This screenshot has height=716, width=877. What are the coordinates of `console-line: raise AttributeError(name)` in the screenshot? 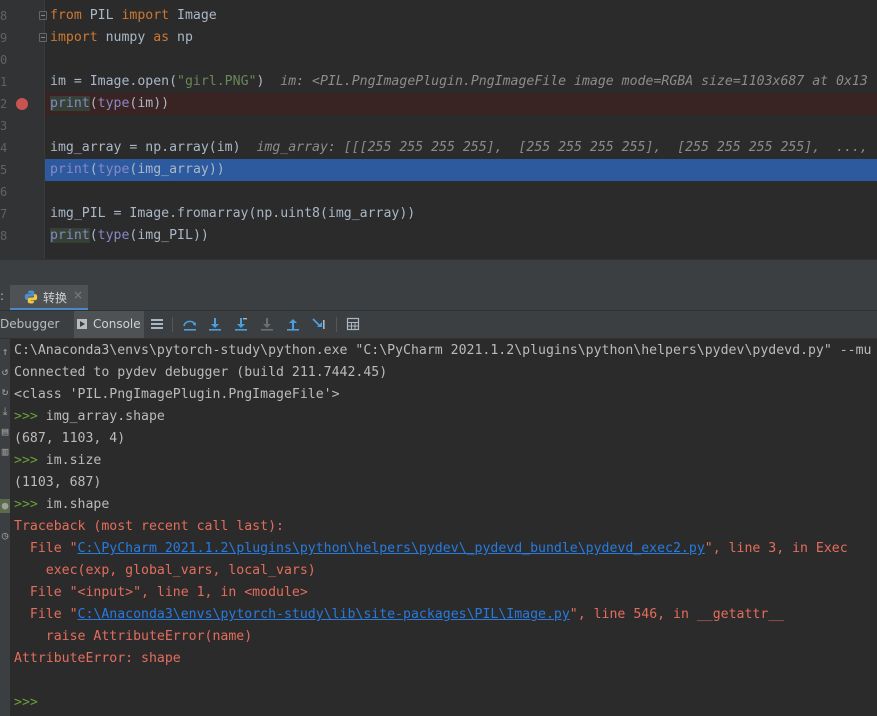 It's located at (133, 637).